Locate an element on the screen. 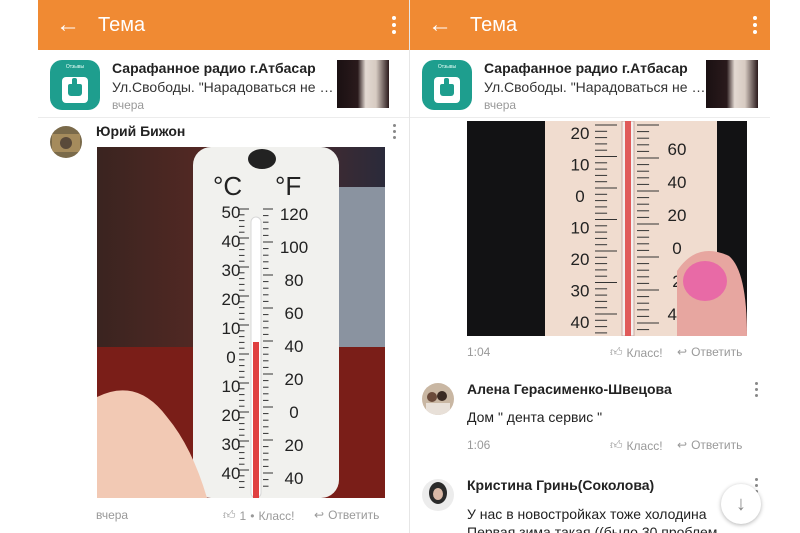  scale-label: 50 is located at coordinates (231, 212).